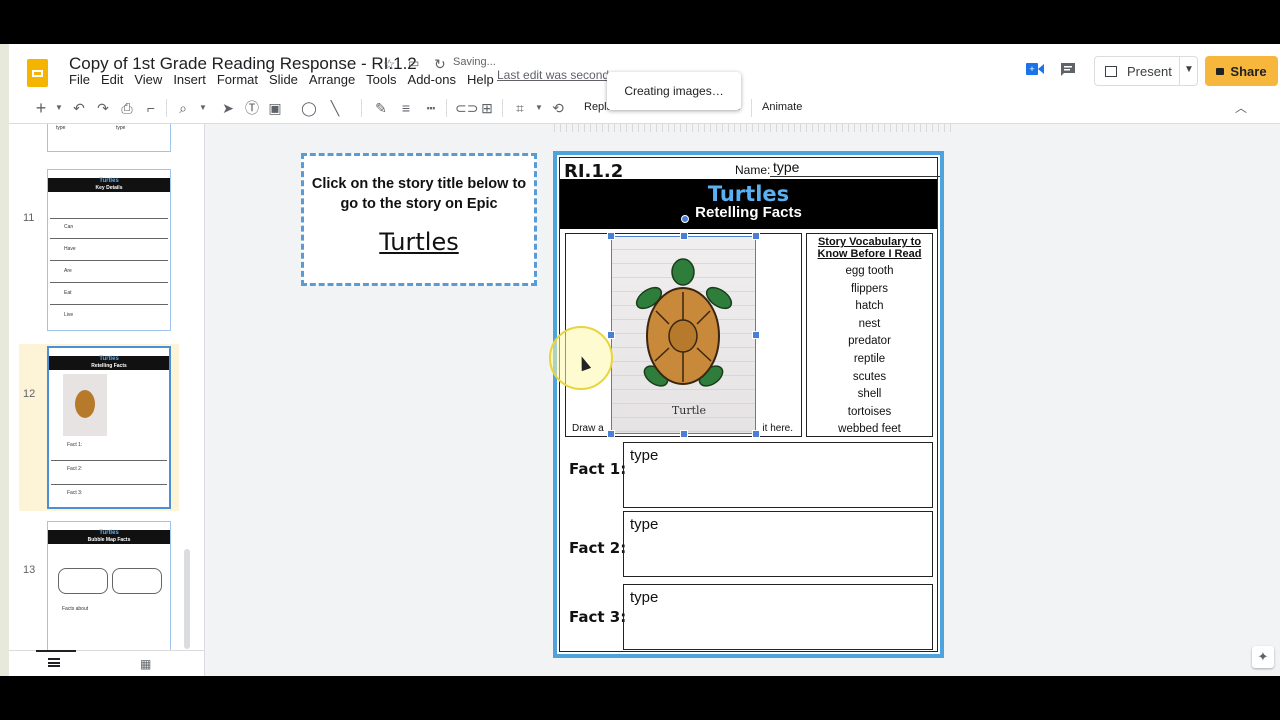  I want to click on slide-number: 13, so click(29, 570).